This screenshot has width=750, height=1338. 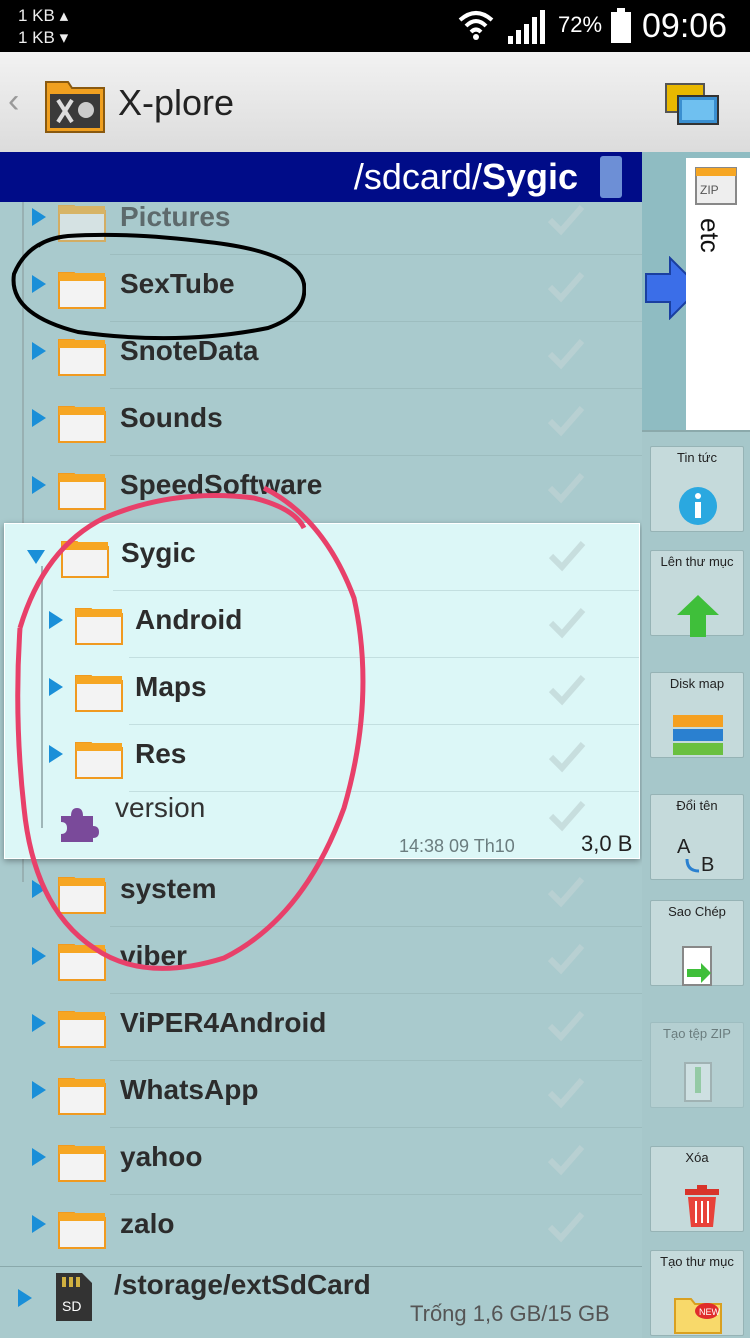 I want to click on sd-card-icon: SD, so click(x=74, y=1297).